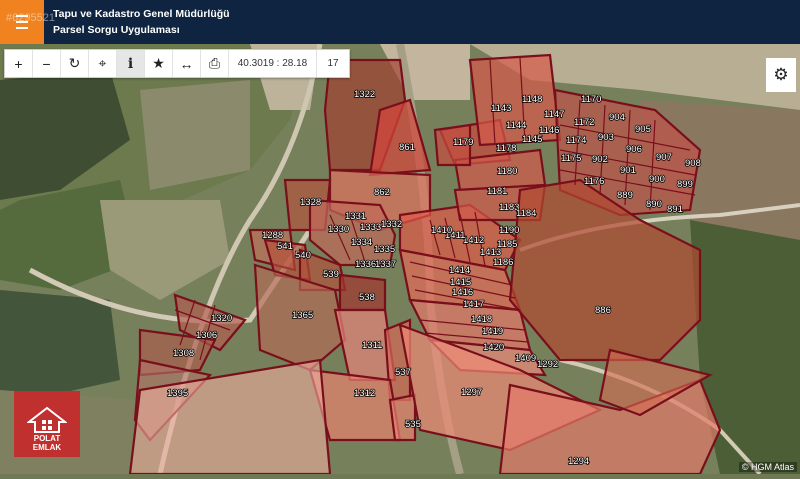  I want to click on parcel-label: 1335, so click(384, 249).